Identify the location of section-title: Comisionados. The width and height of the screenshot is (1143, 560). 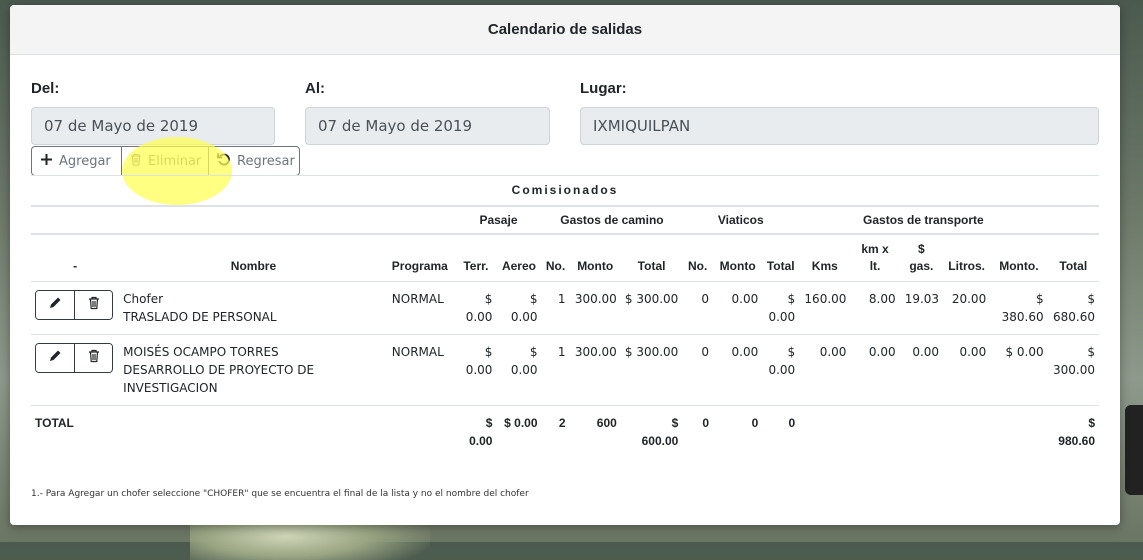
(565, 191).